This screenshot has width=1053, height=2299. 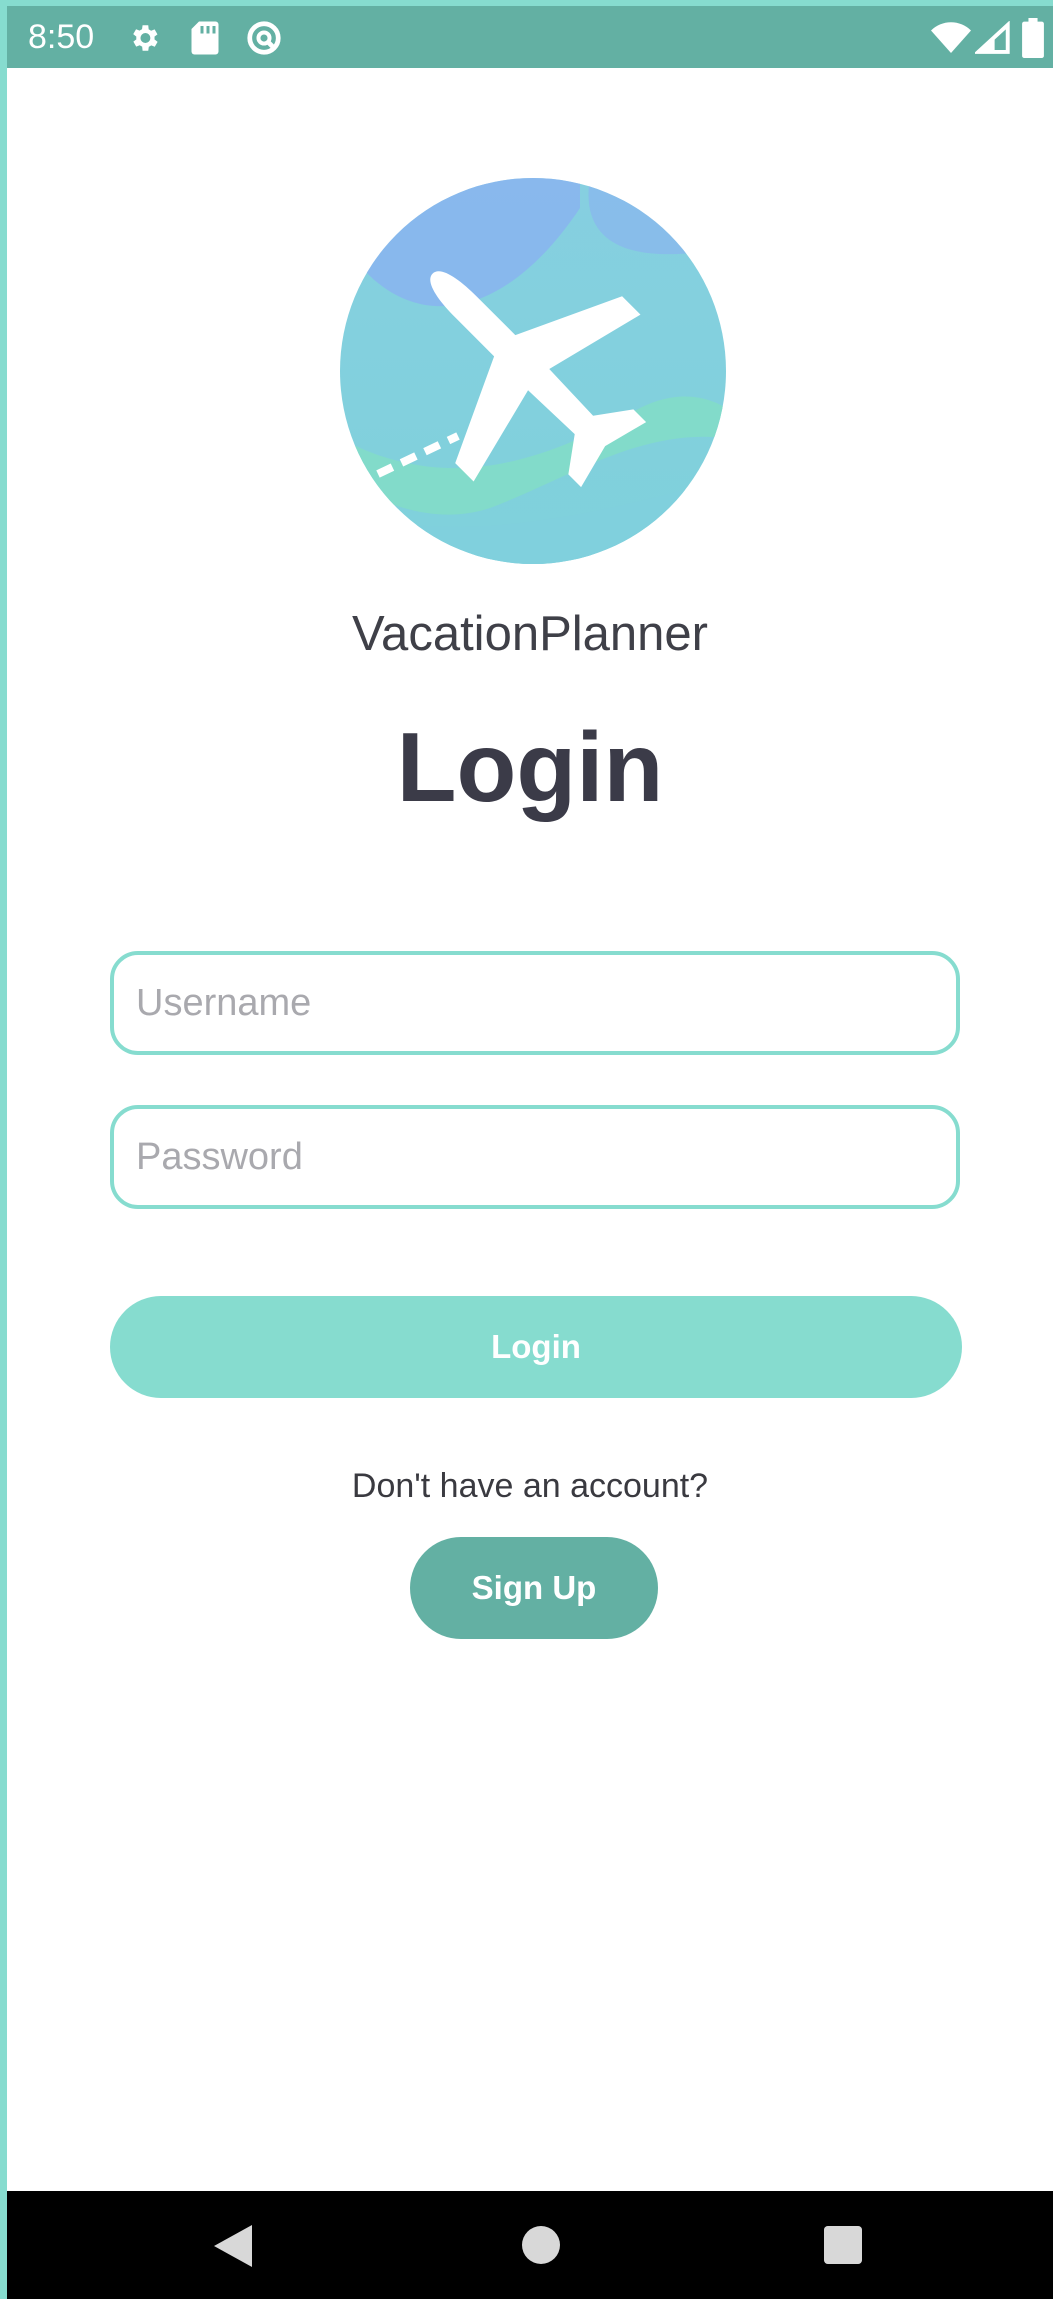 What do you see at coordinates (530, 634) in the screenshot?
I see `app-name: VacationPlanner` at bounding box center [530, 634].